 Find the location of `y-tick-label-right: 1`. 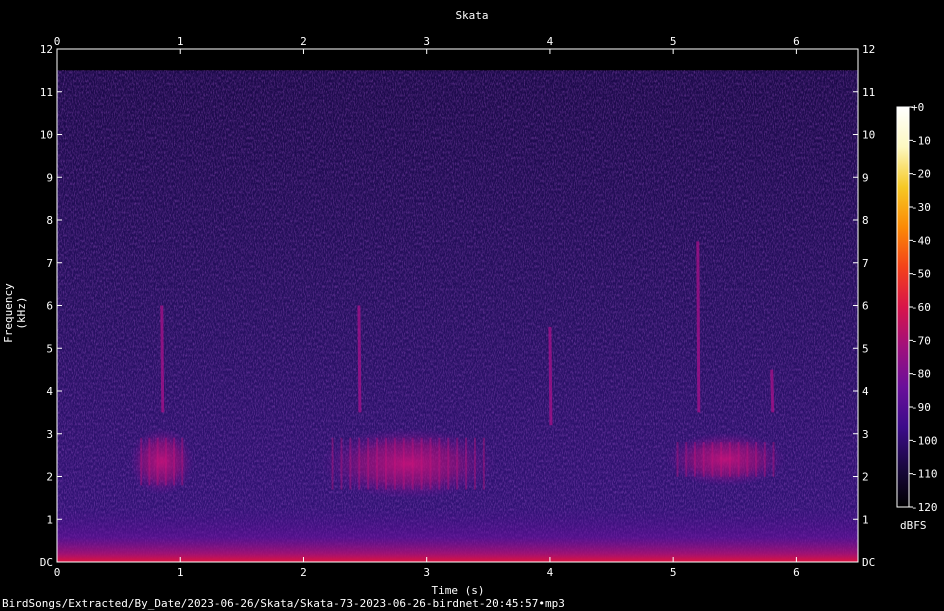

y-tick-label-right: 1 is located at coordinates (865, 519).